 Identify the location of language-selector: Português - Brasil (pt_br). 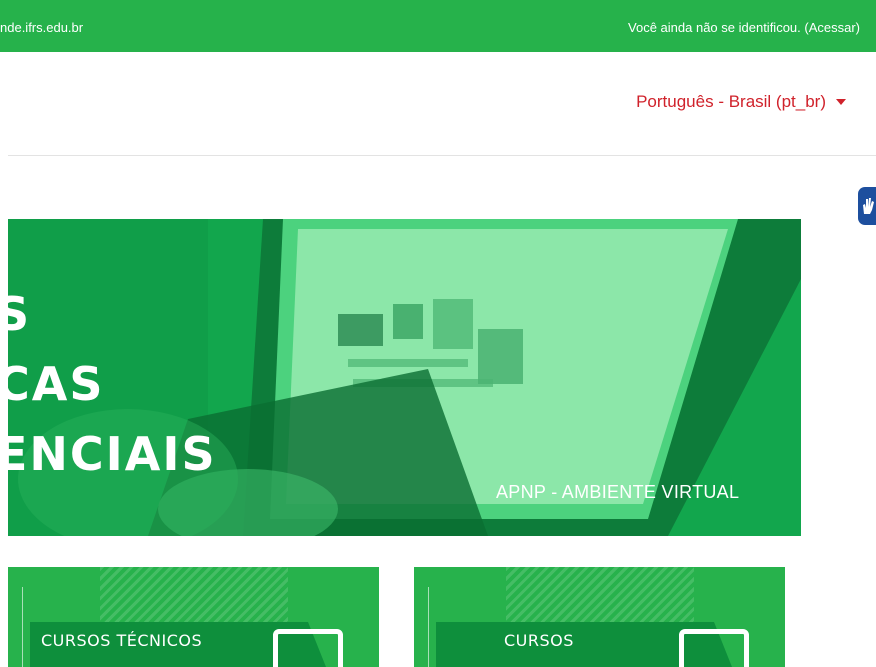
(741, 102).